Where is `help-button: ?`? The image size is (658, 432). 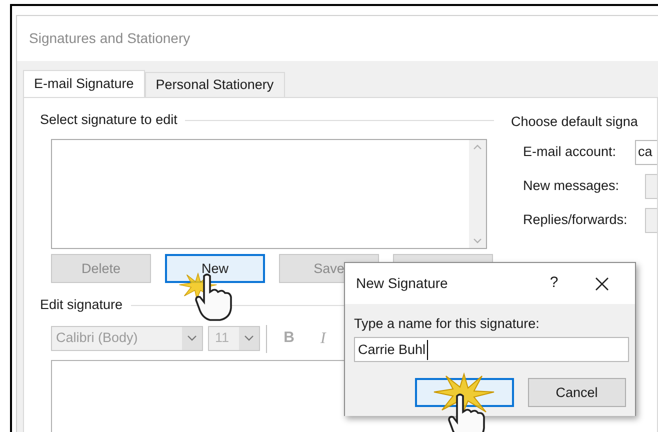 help-button: ? is located at coordinates (554, 283).